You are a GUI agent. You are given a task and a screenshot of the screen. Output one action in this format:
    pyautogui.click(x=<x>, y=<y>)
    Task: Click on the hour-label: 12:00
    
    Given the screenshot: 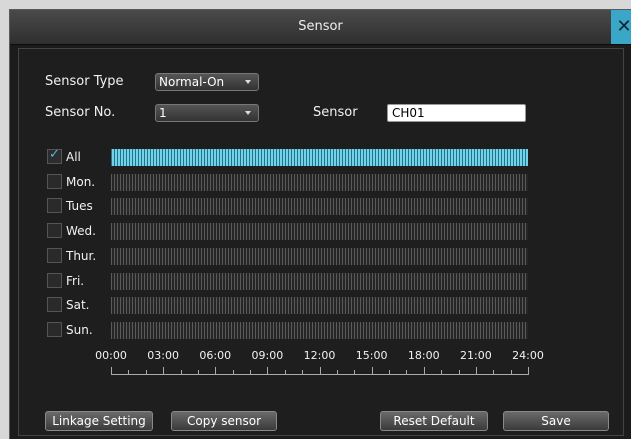 What is the action you would take?
    pyautogui.click(x=319, y=355)
    